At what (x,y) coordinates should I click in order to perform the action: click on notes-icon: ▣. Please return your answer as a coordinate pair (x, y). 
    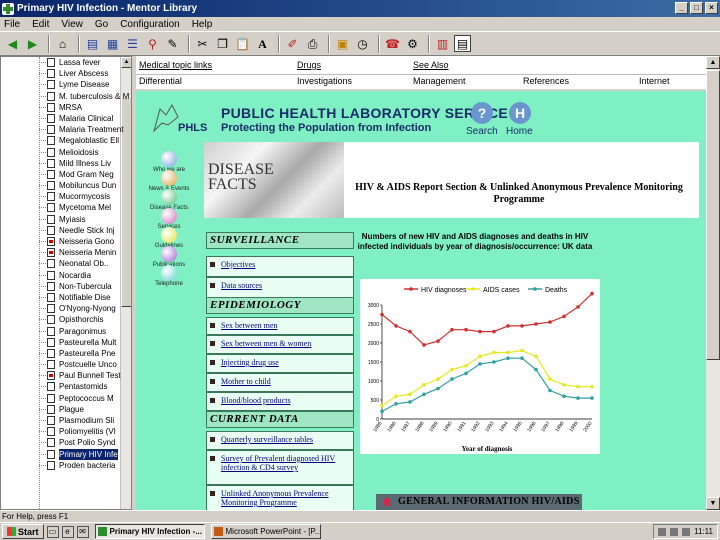
    Looking at the image, I should click on (342, 43).